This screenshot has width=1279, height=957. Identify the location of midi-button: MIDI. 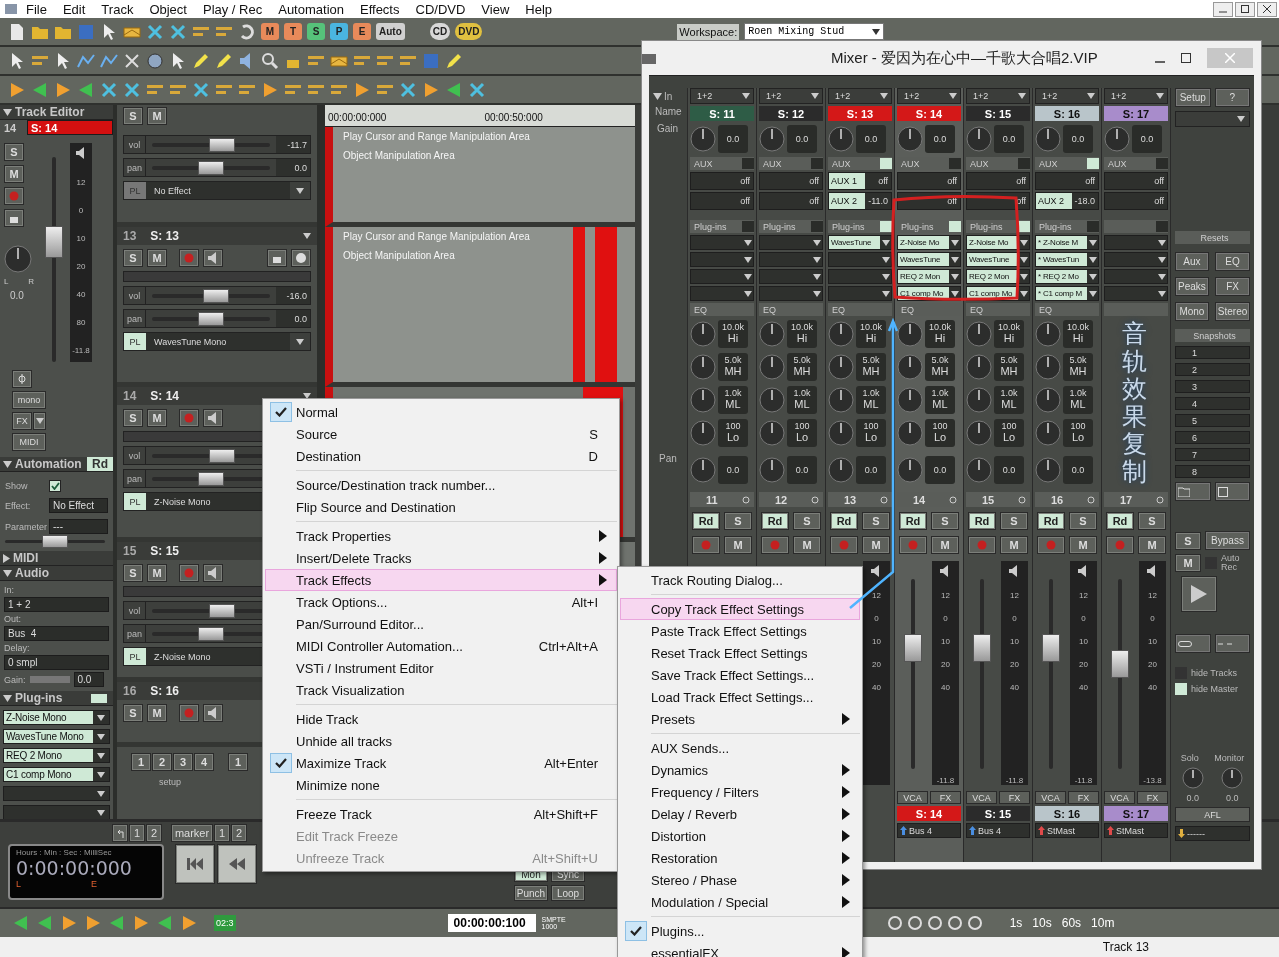
(29, 442).